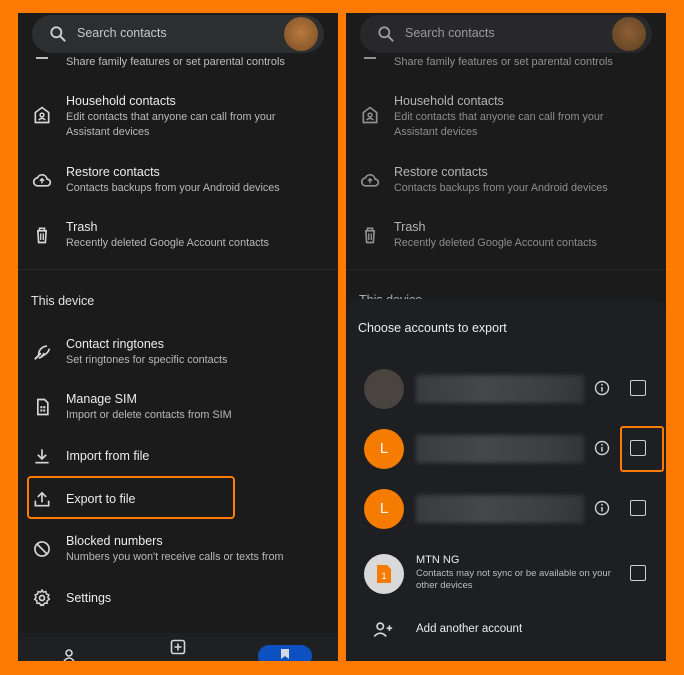 The width and height of the screenshot is (684, 675). I want to click on menu-settings: Settings, so click(178, 599).